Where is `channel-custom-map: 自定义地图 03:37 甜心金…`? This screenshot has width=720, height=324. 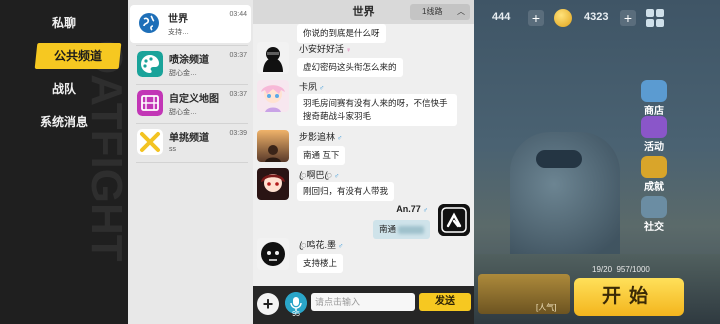 channel-custom-map: 自定义地图 03:37 甜心金… is located at coordinates (191, 104).